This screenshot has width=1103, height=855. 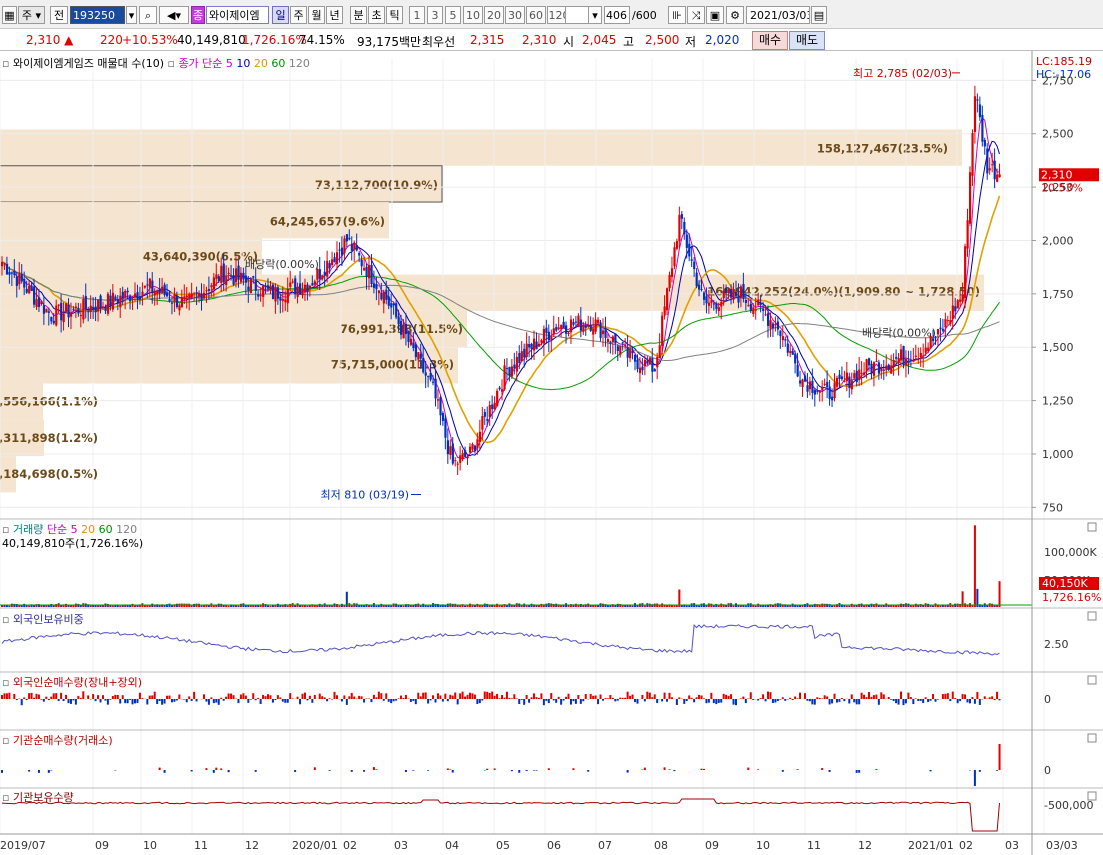 I want to click on code-dropdown-icon: ▾, so click(x=131, y=15).